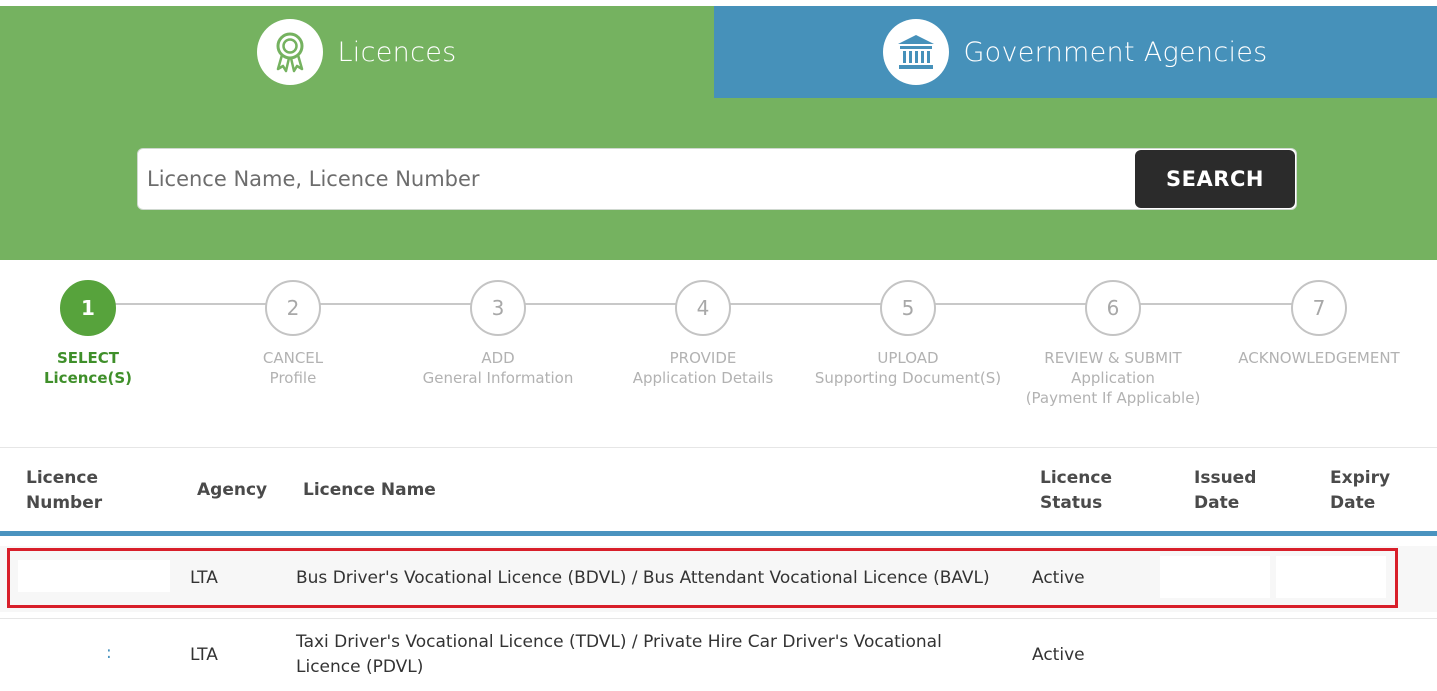  I want to click on step-number-circle: 2, so click(293, 308).